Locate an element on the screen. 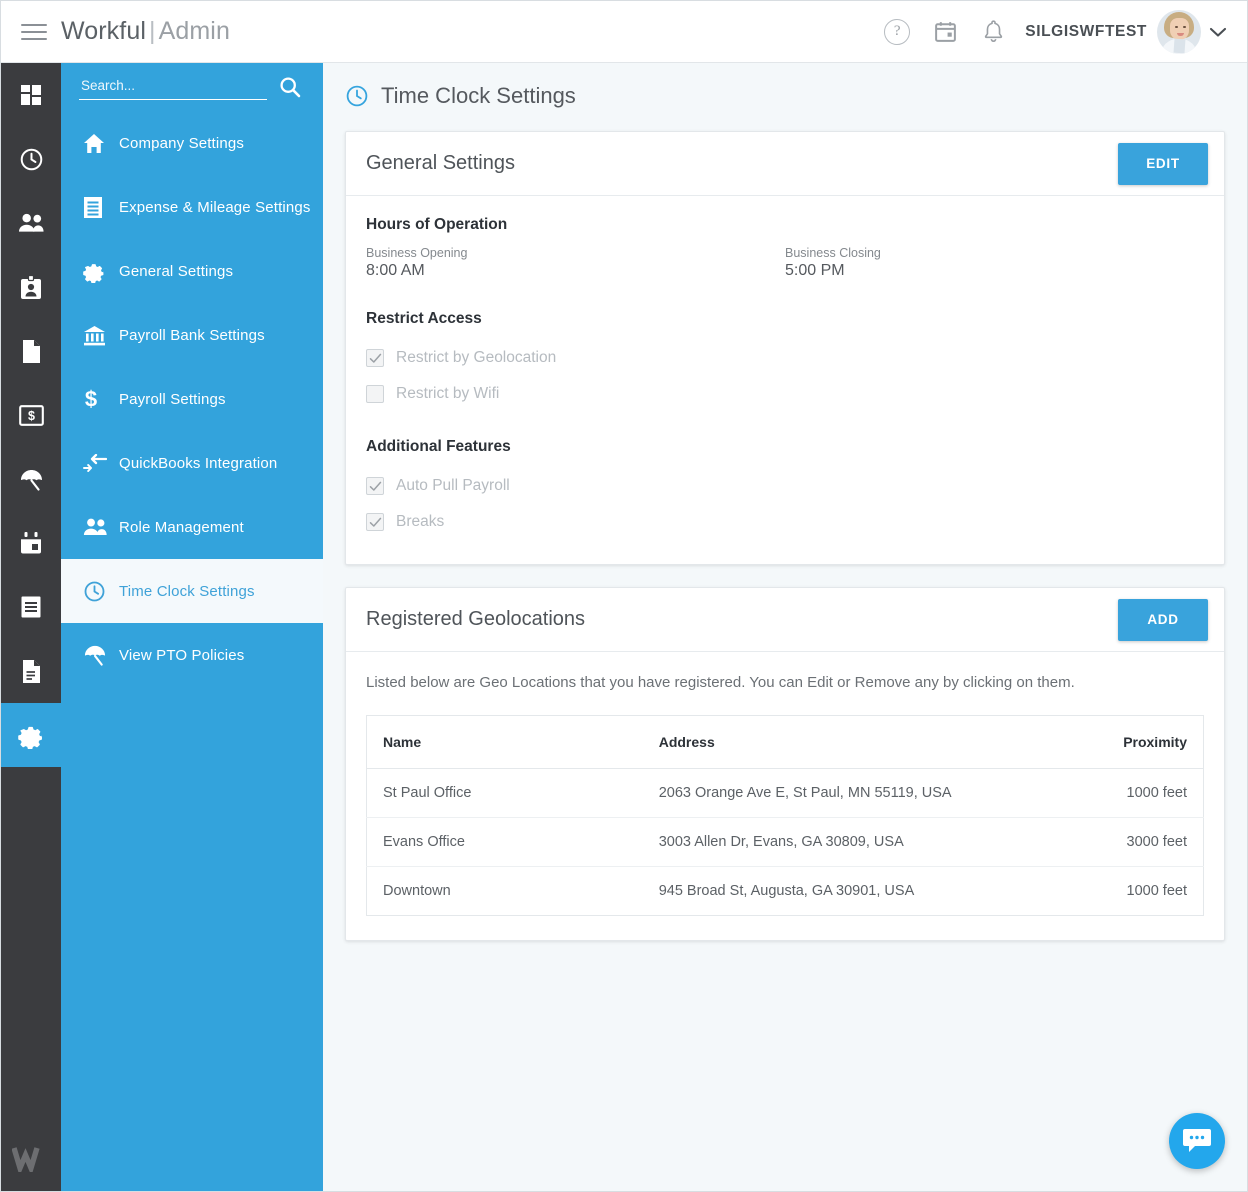  workful-logo is located at coordinates (31, 1159).